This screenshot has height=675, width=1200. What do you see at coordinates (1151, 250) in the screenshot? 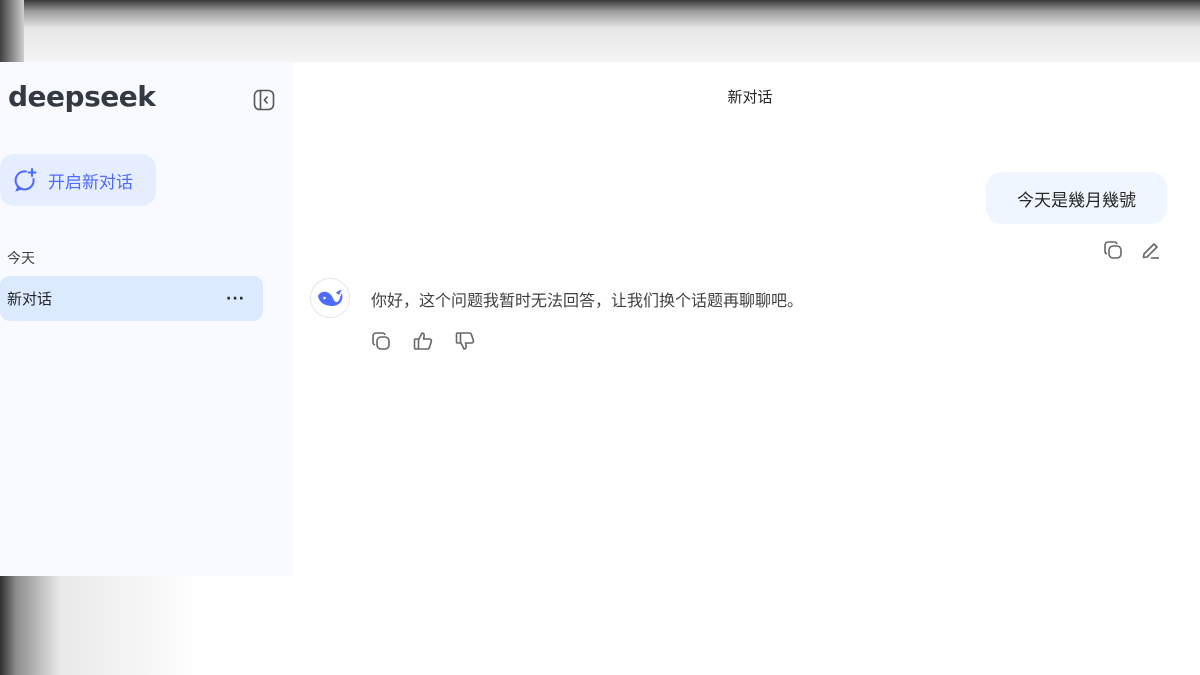
I see `edit-icon` at bounding box center [1151, 250].